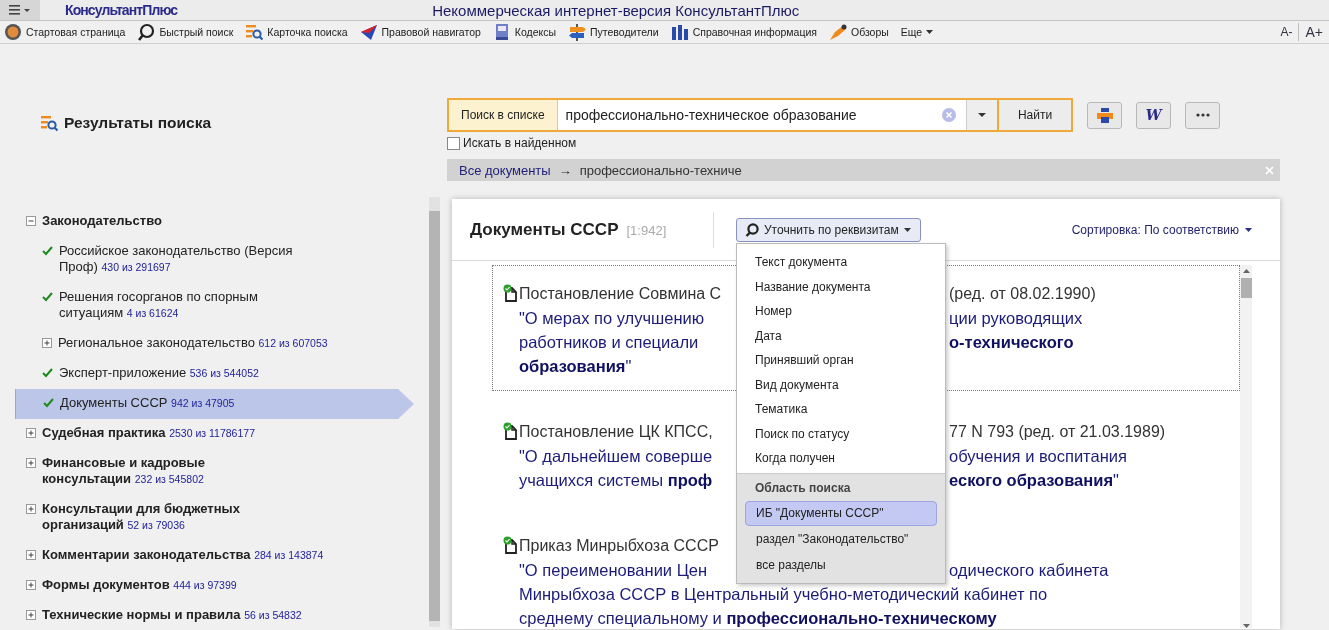 This screenshot has height=630, width=1329. Describe the element at coordinates (65, 32) in the screenshot. I see `toolbar-button: Стартовая страница` at that location.